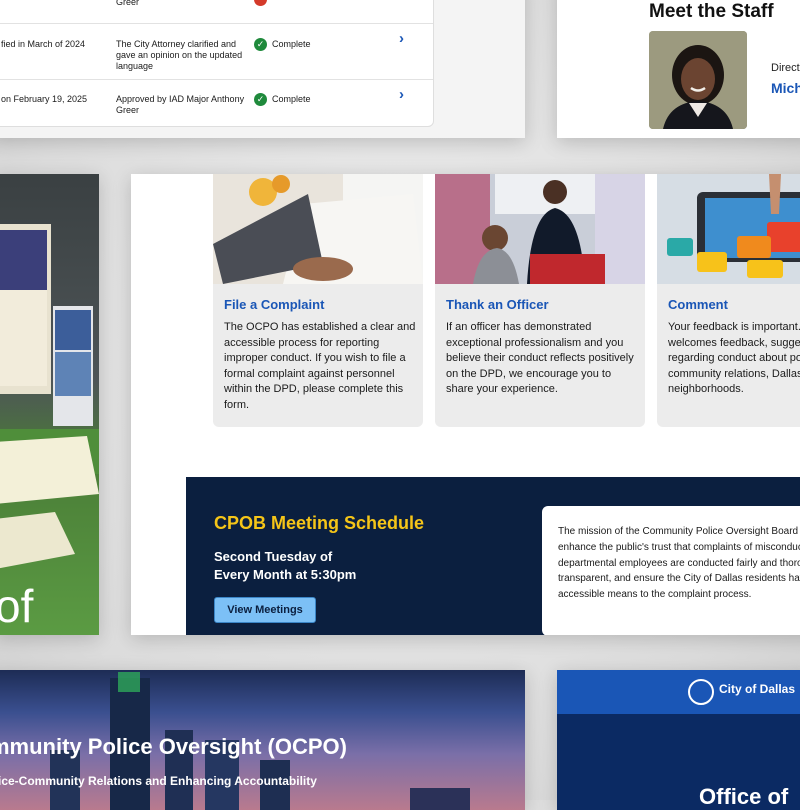  I want to click on city-of-dallas-logo-icon, so click(701, 692).